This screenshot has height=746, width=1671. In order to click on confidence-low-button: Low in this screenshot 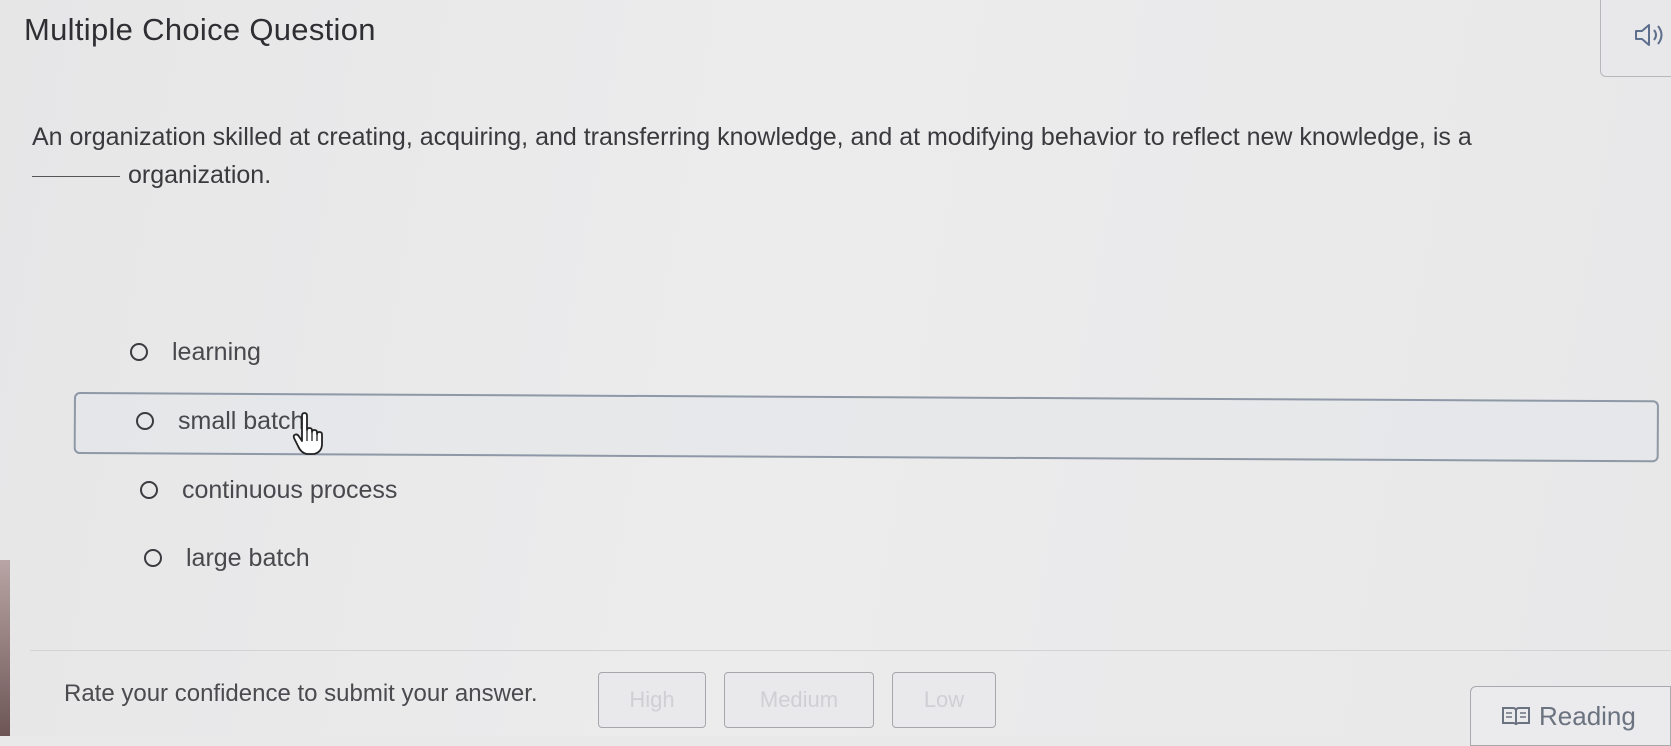, I will do `click(944, 700)`.